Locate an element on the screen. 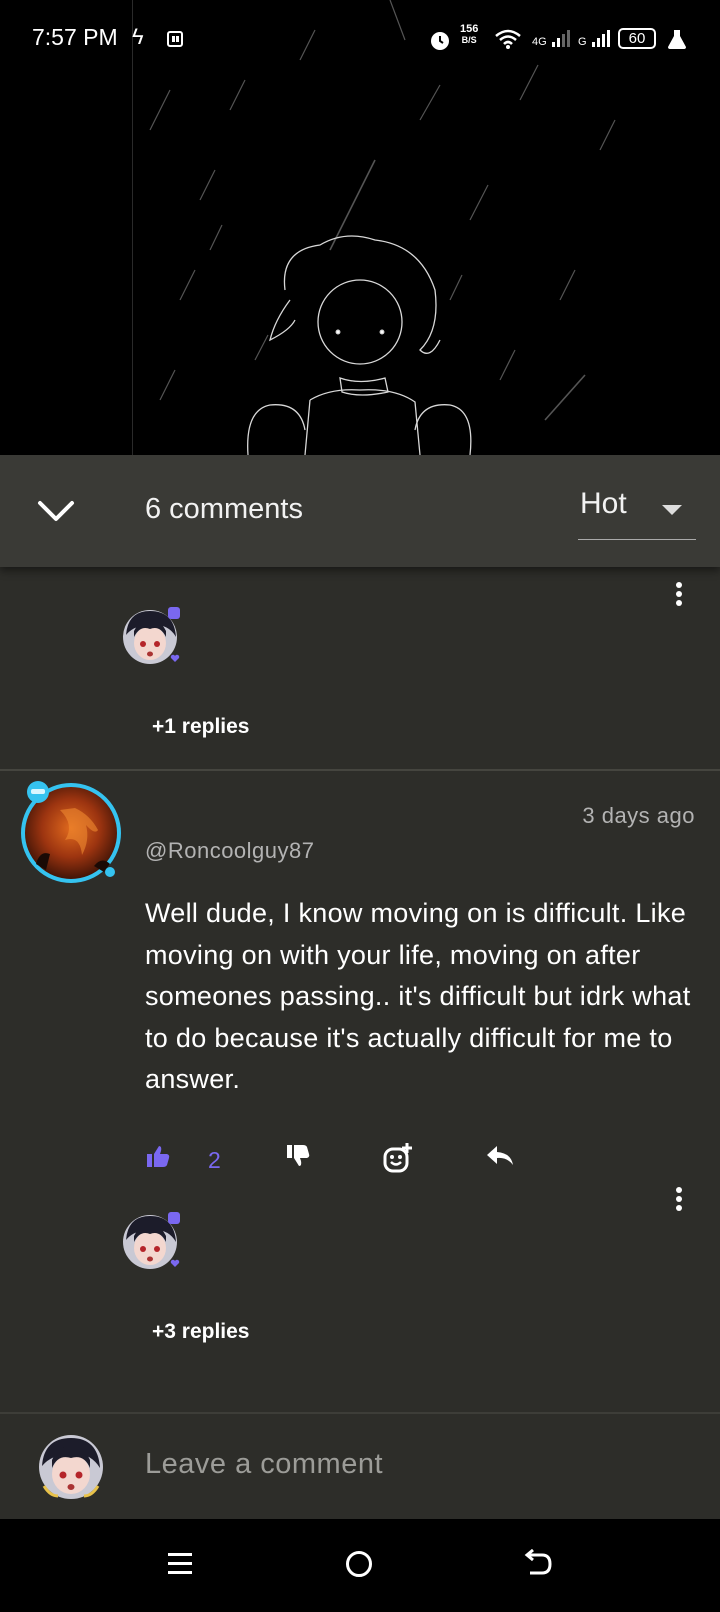  view-replies-link: +1 replies is located at coordinates (200, 727).